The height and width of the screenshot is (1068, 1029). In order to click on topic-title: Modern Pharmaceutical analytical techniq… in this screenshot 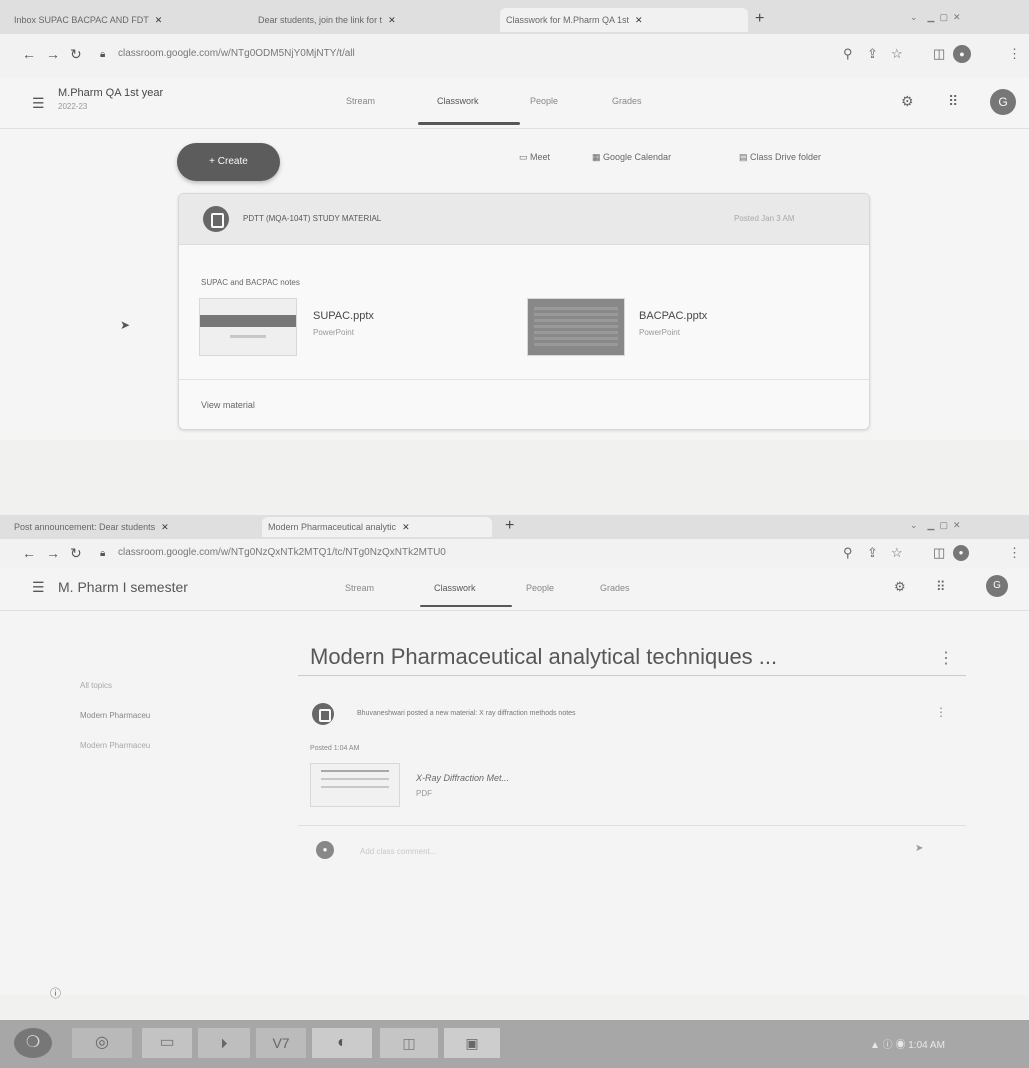, I will do `click(544, 656)`.